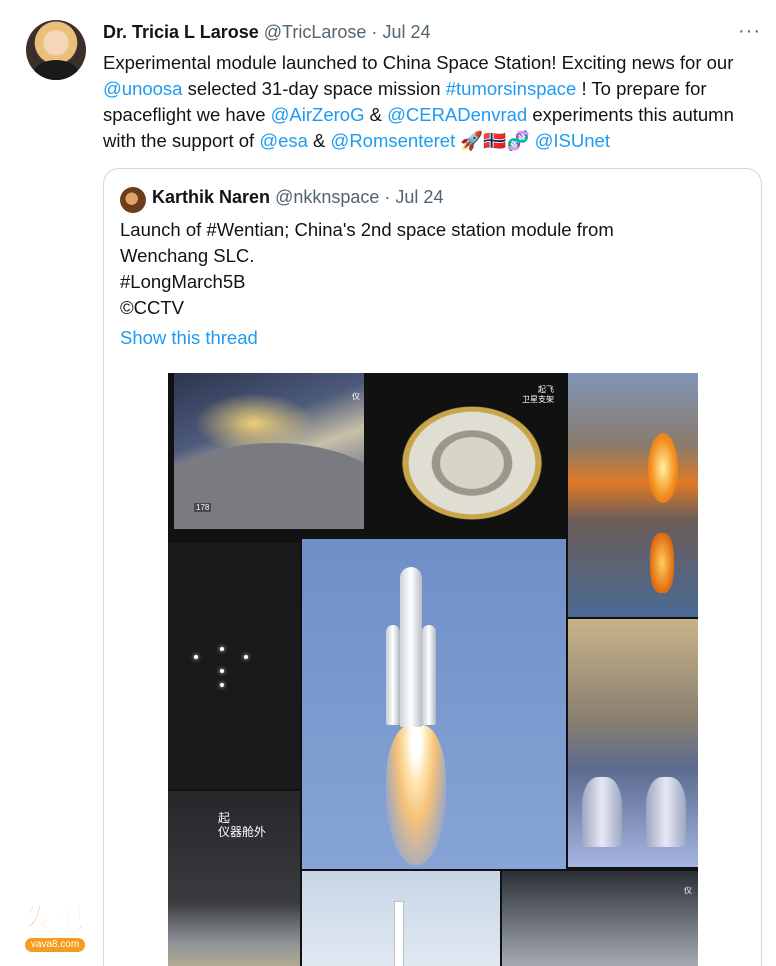  Describe the element at coordinates (633, 495) in the screenshot. I see `media-panel-engine-fire` at that location.